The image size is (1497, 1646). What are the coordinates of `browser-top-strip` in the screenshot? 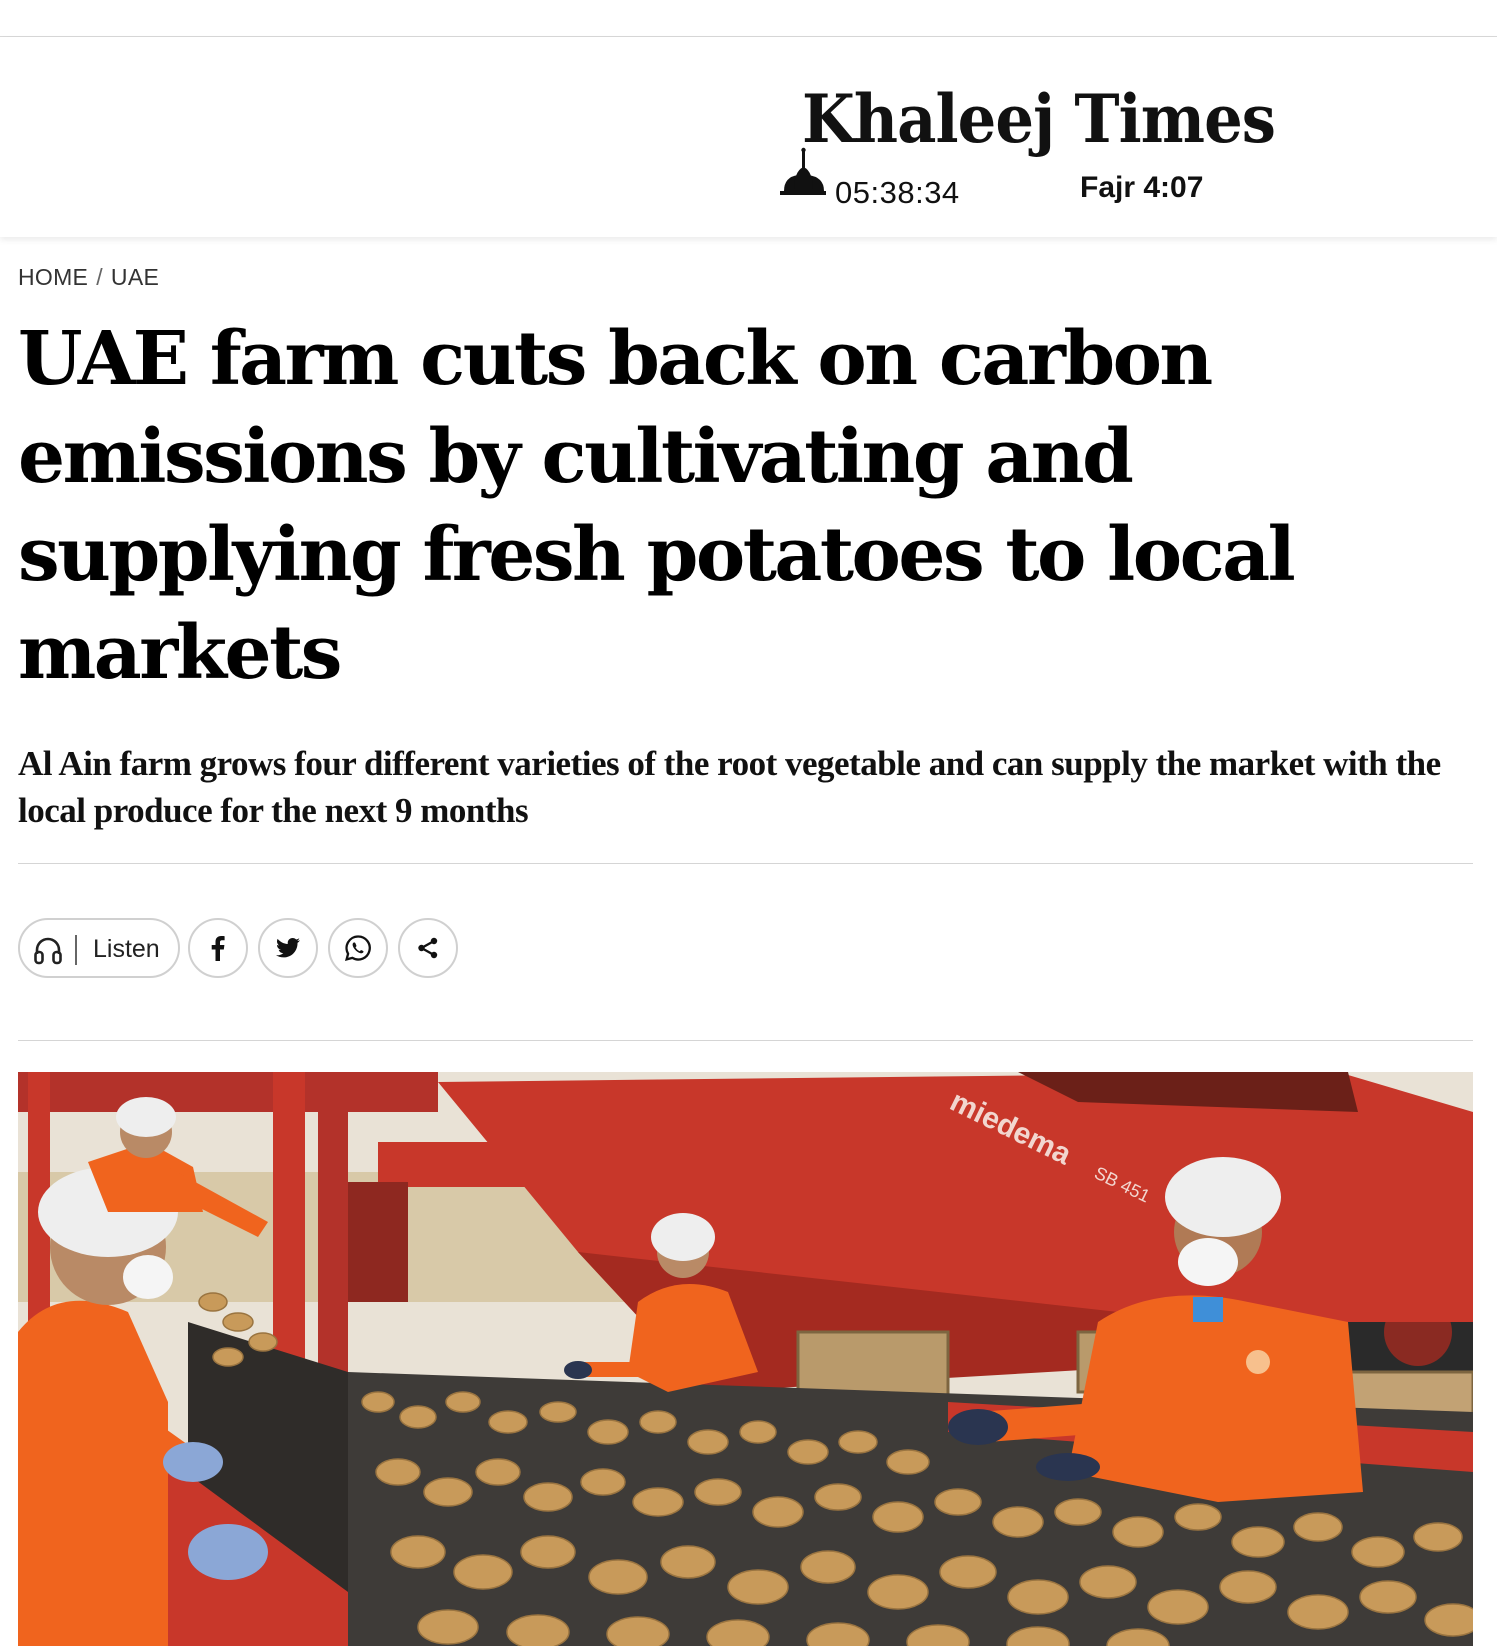 It's located at (748, 18).